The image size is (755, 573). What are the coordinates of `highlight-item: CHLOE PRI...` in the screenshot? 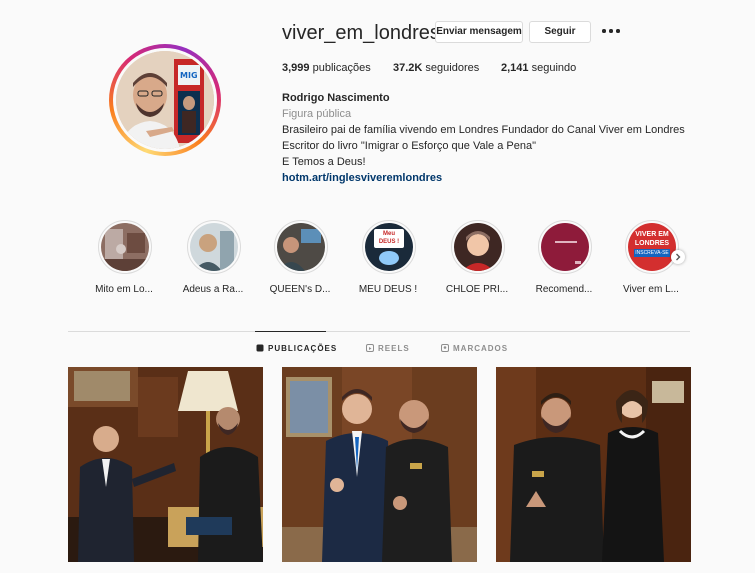 It's located at (477, 260).